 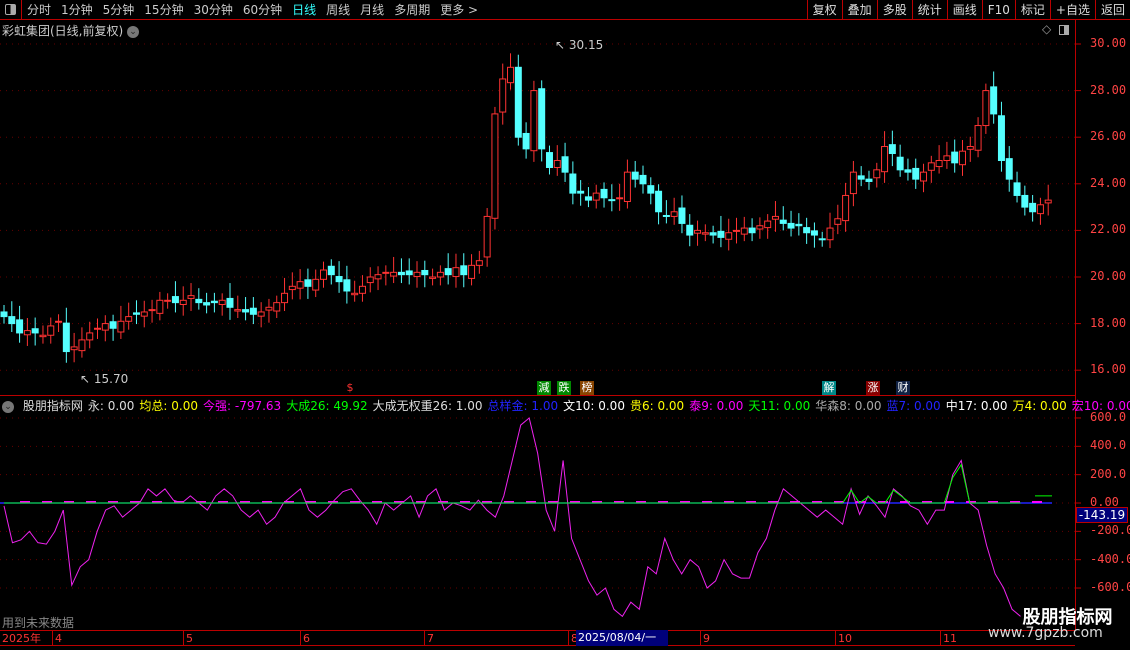 I want to click on month-label: 4, so click(x=57, y=638).